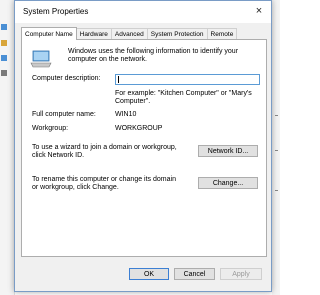 Image resolution: width=320 pixels, height=295 pixels. Describe the element at coordinates (7, 147) in the screenshot. I see `background-window-strip` at that location.